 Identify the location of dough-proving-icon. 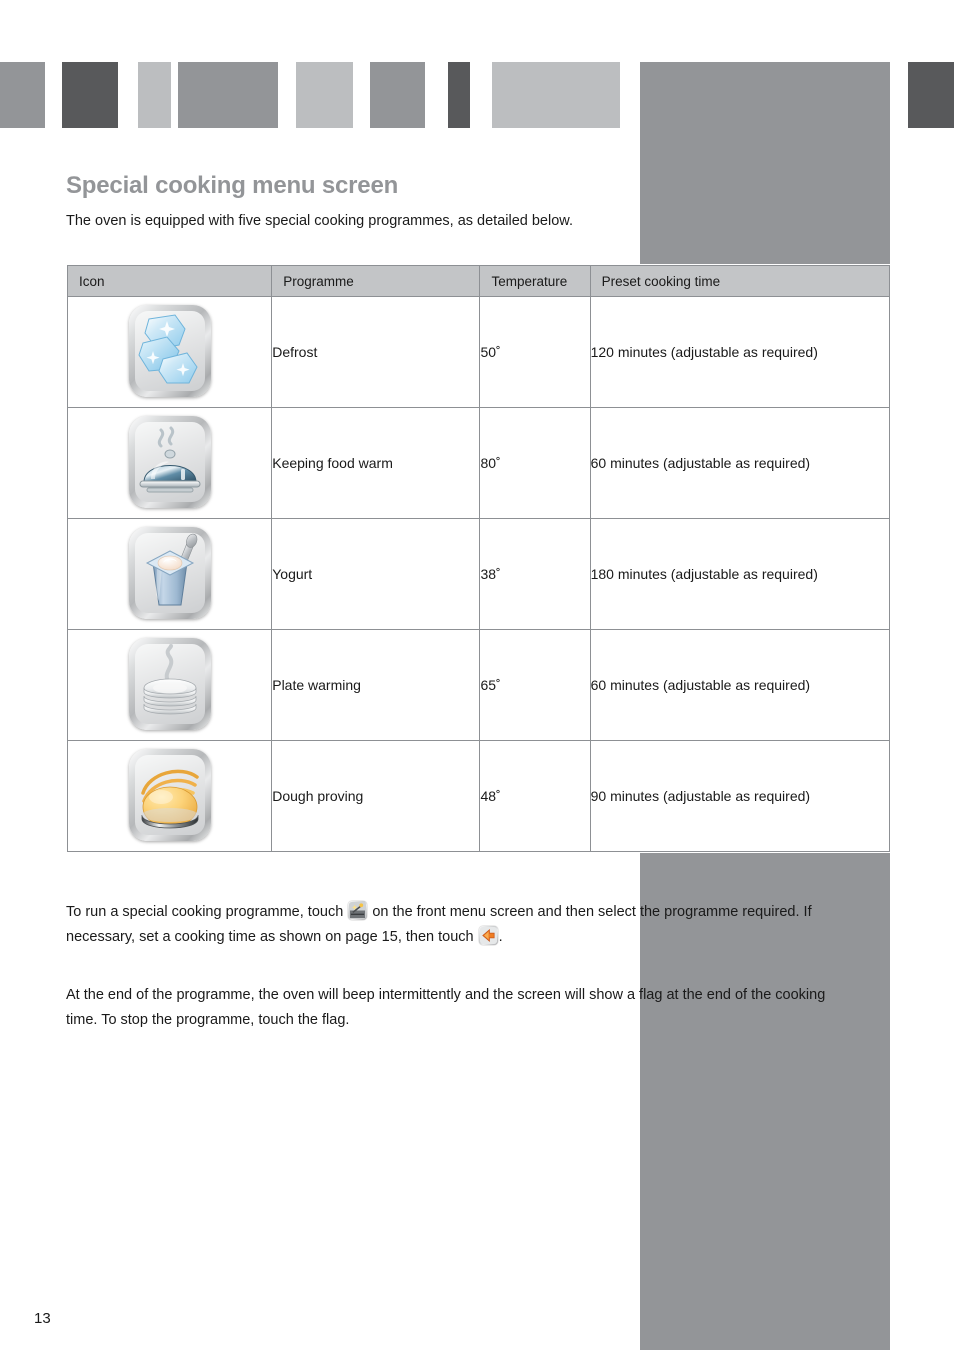
(169, 794).